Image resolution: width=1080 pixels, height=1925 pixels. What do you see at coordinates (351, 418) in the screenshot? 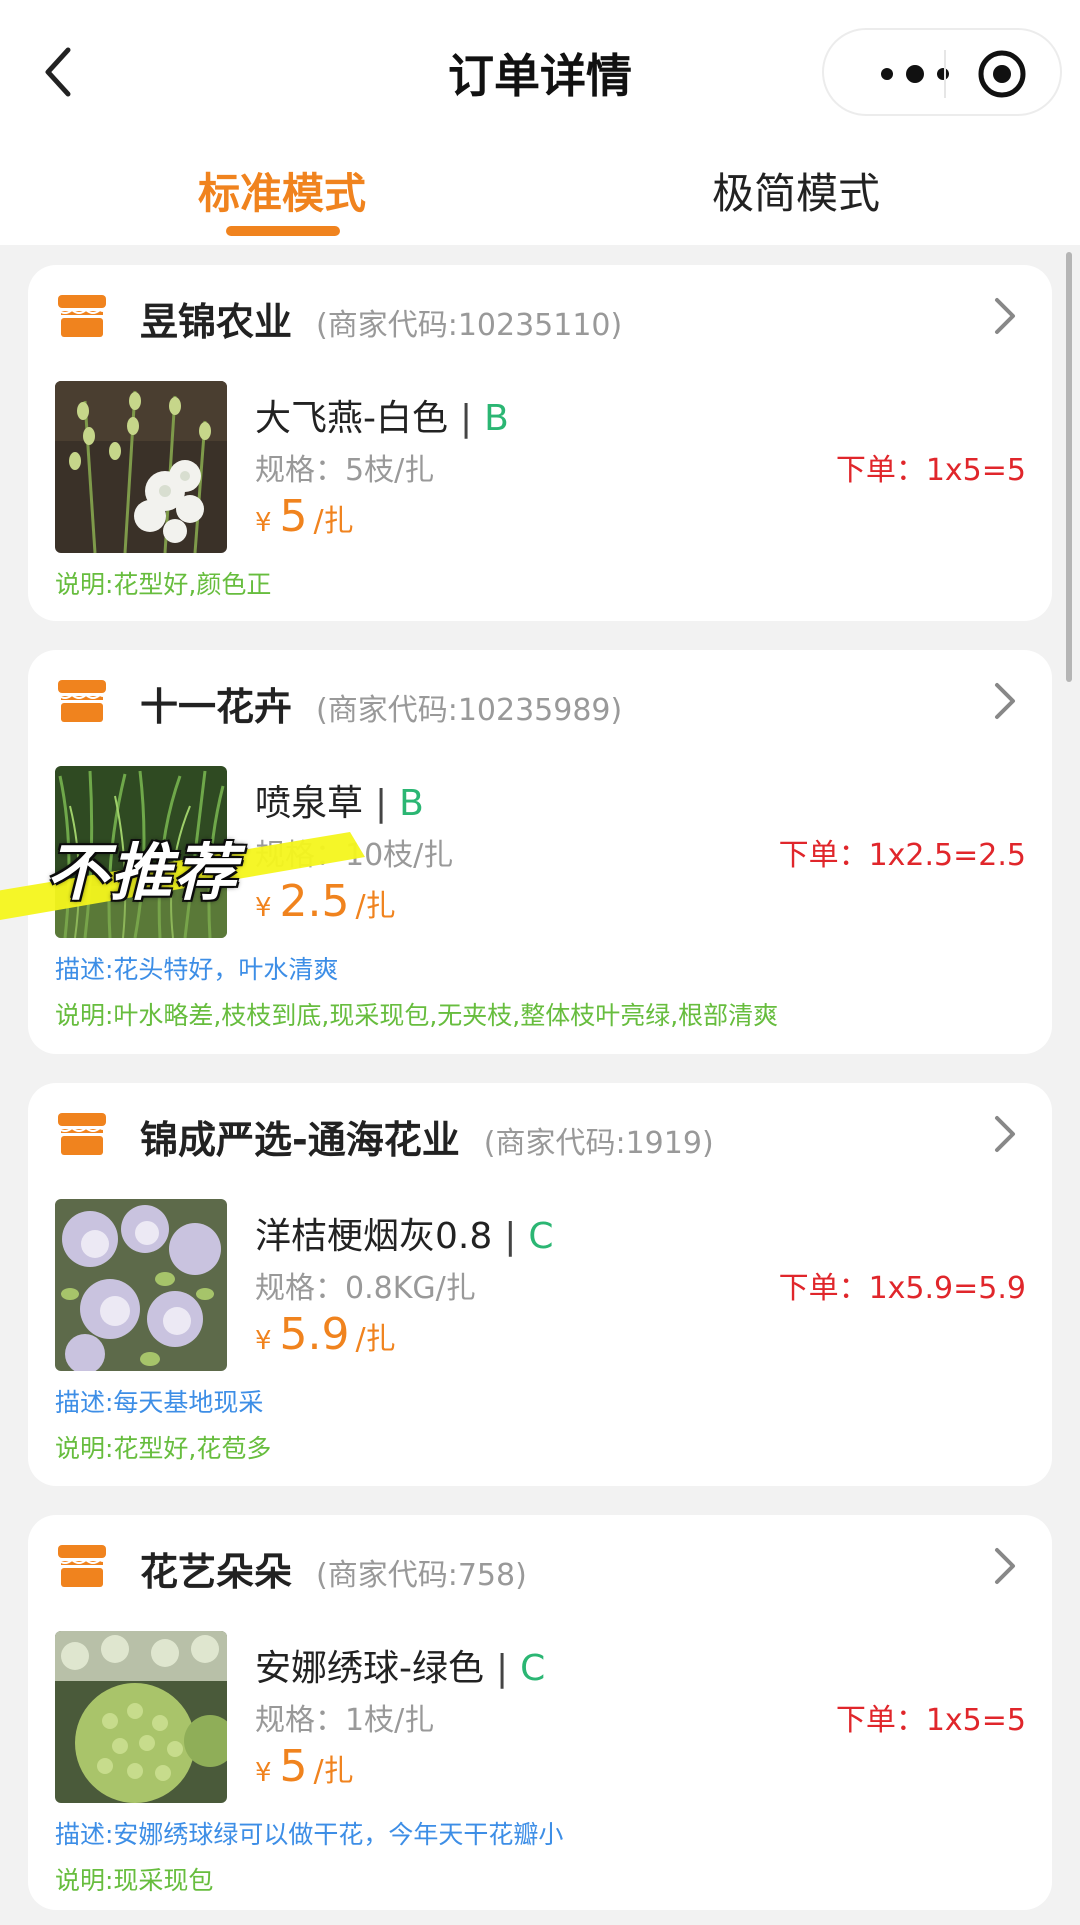
I see `product-name-text: 大飞燕-白色` at bounding box center [351, 418].